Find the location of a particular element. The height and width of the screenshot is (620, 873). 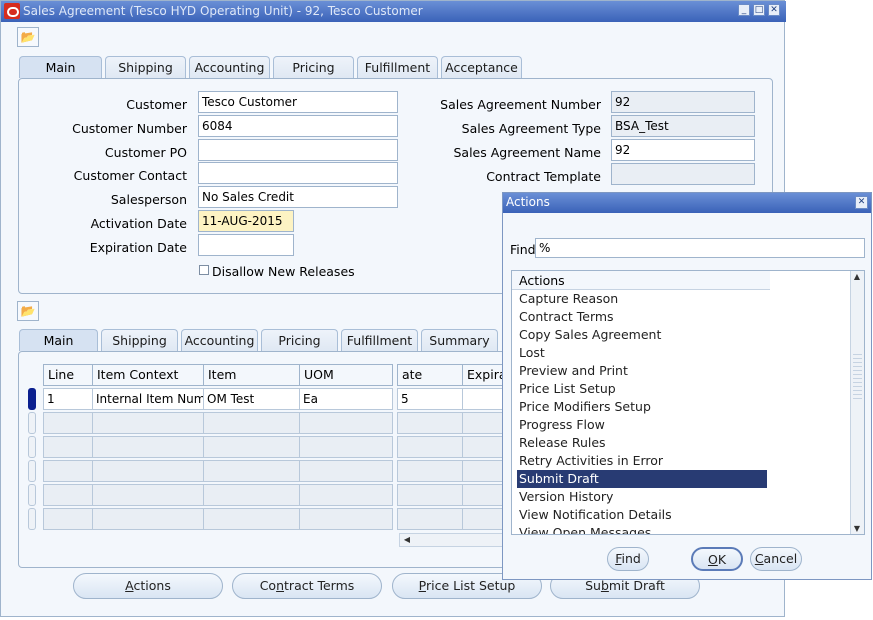

sa-type-field: BSA_Test is located at coordinates (683, 126).